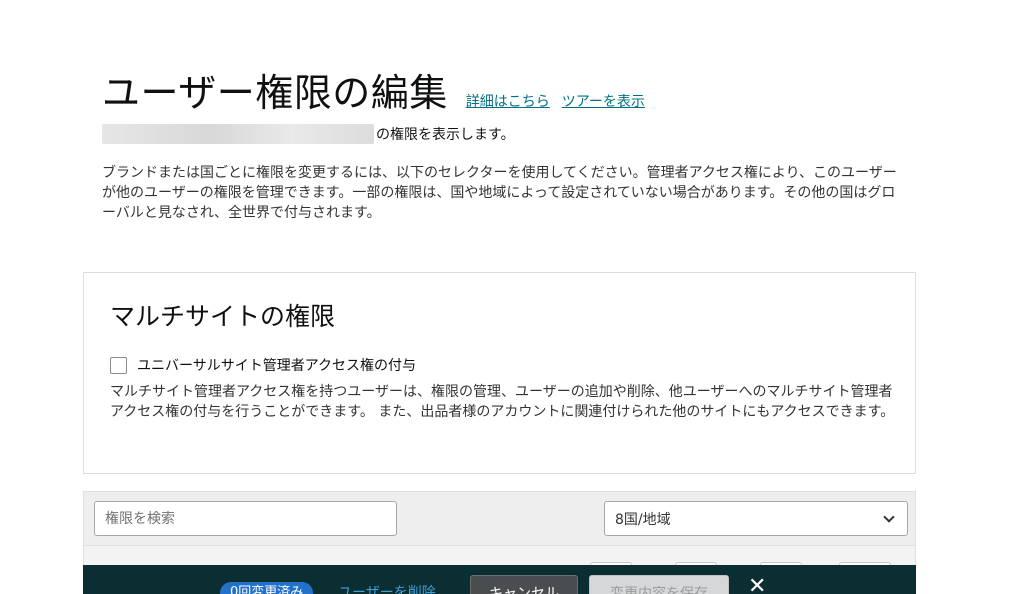 The width and height of the screenshot is (1024, 594). Describe the element at coordinates (245, 518) in the screenshot. I see `permission-search-input` at that location.